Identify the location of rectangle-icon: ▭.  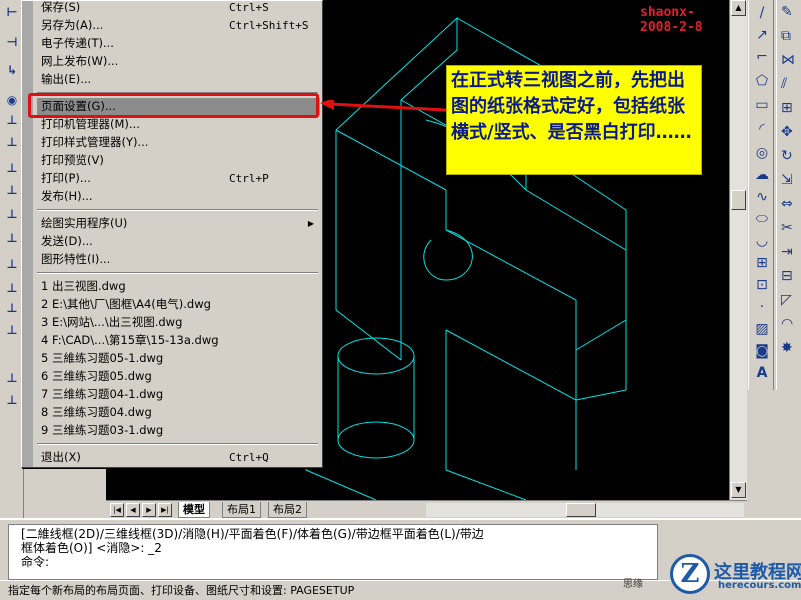
(762, 105).